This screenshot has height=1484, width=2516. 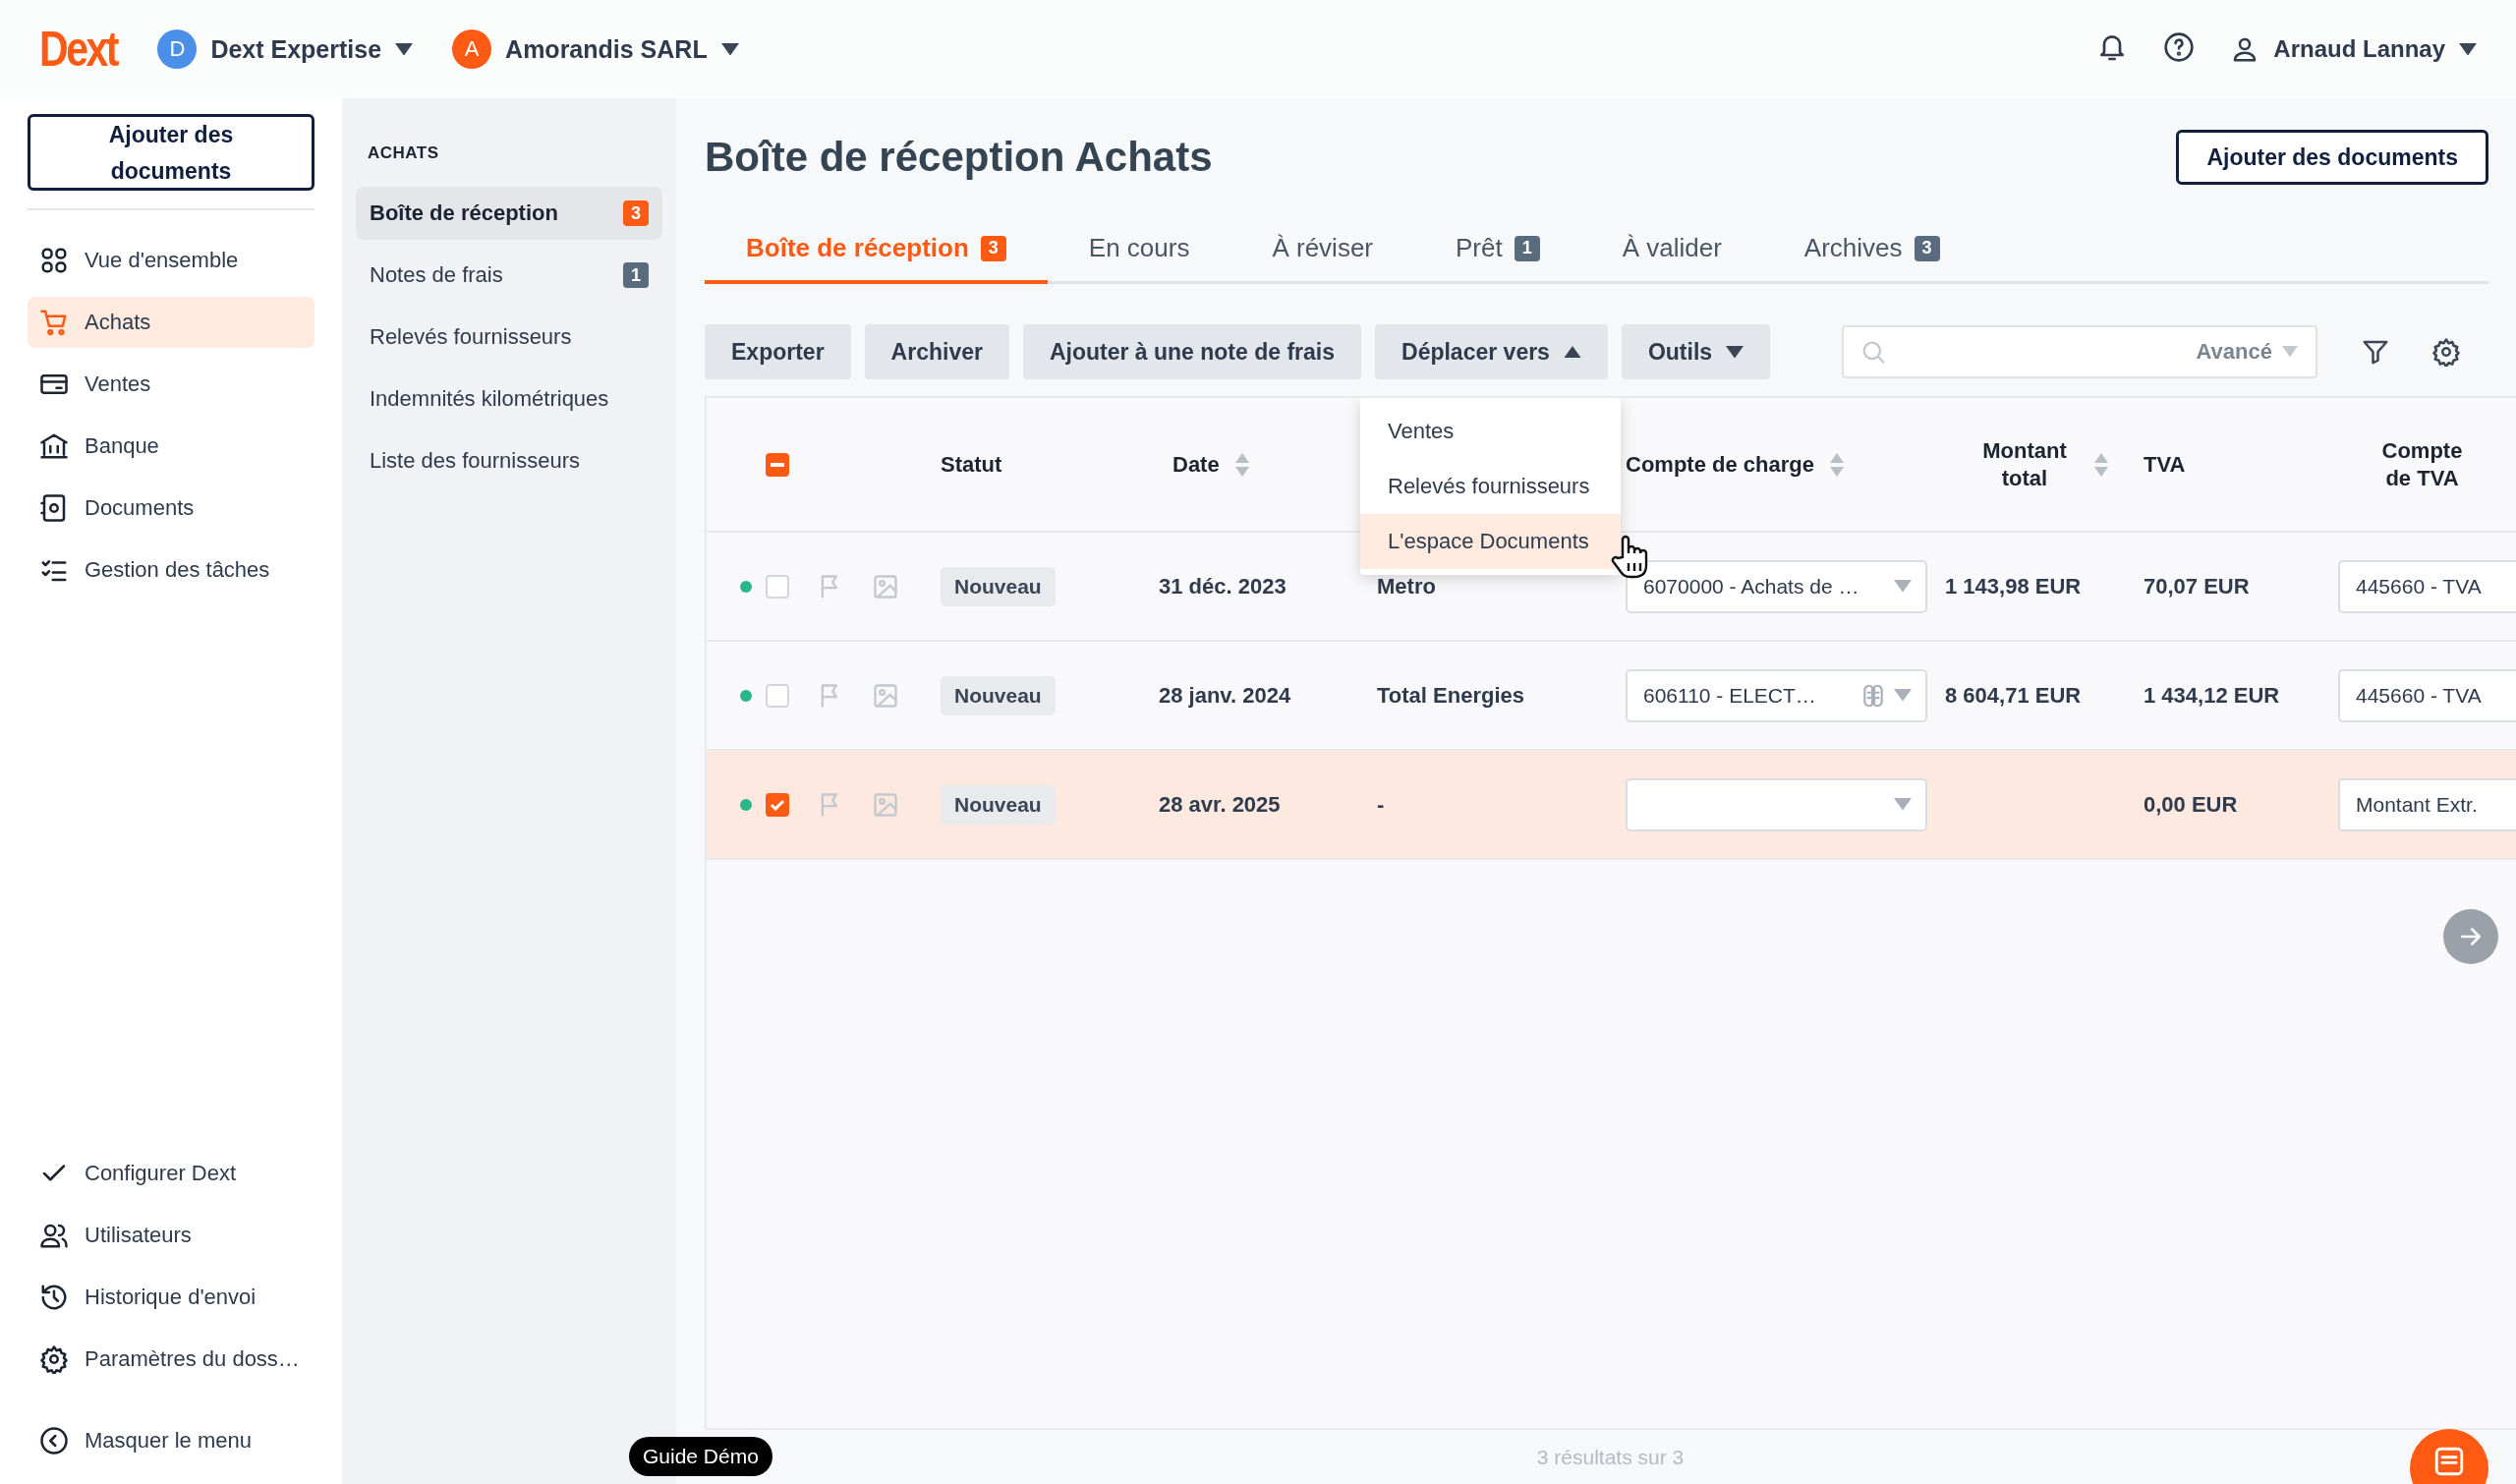 I want to click on avatar: D, so click(x=177, y=49).